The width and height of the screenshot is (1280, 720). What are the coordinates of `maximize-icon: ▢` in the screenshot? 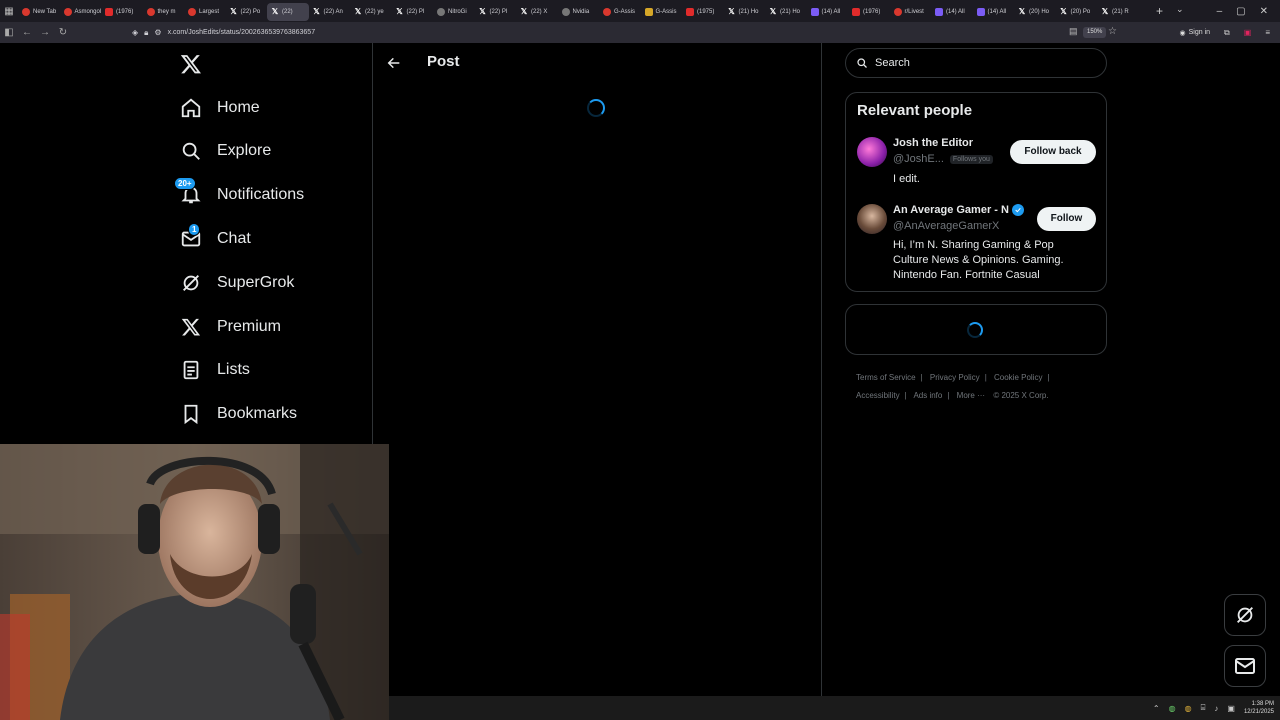 It's located at (1240, 11).